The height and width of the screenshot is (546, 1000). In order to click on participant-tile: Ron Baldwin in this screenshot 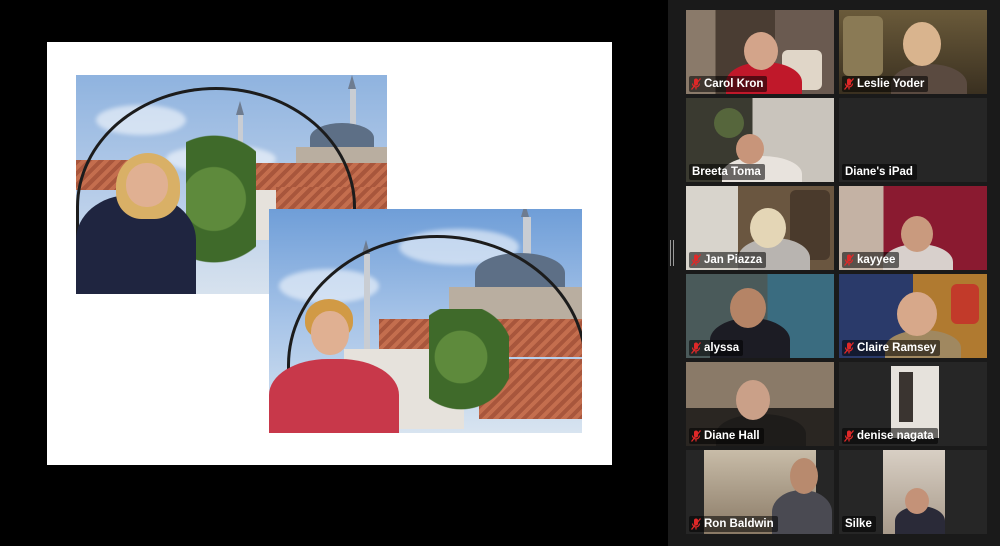, I will do `click(760, 492)`.